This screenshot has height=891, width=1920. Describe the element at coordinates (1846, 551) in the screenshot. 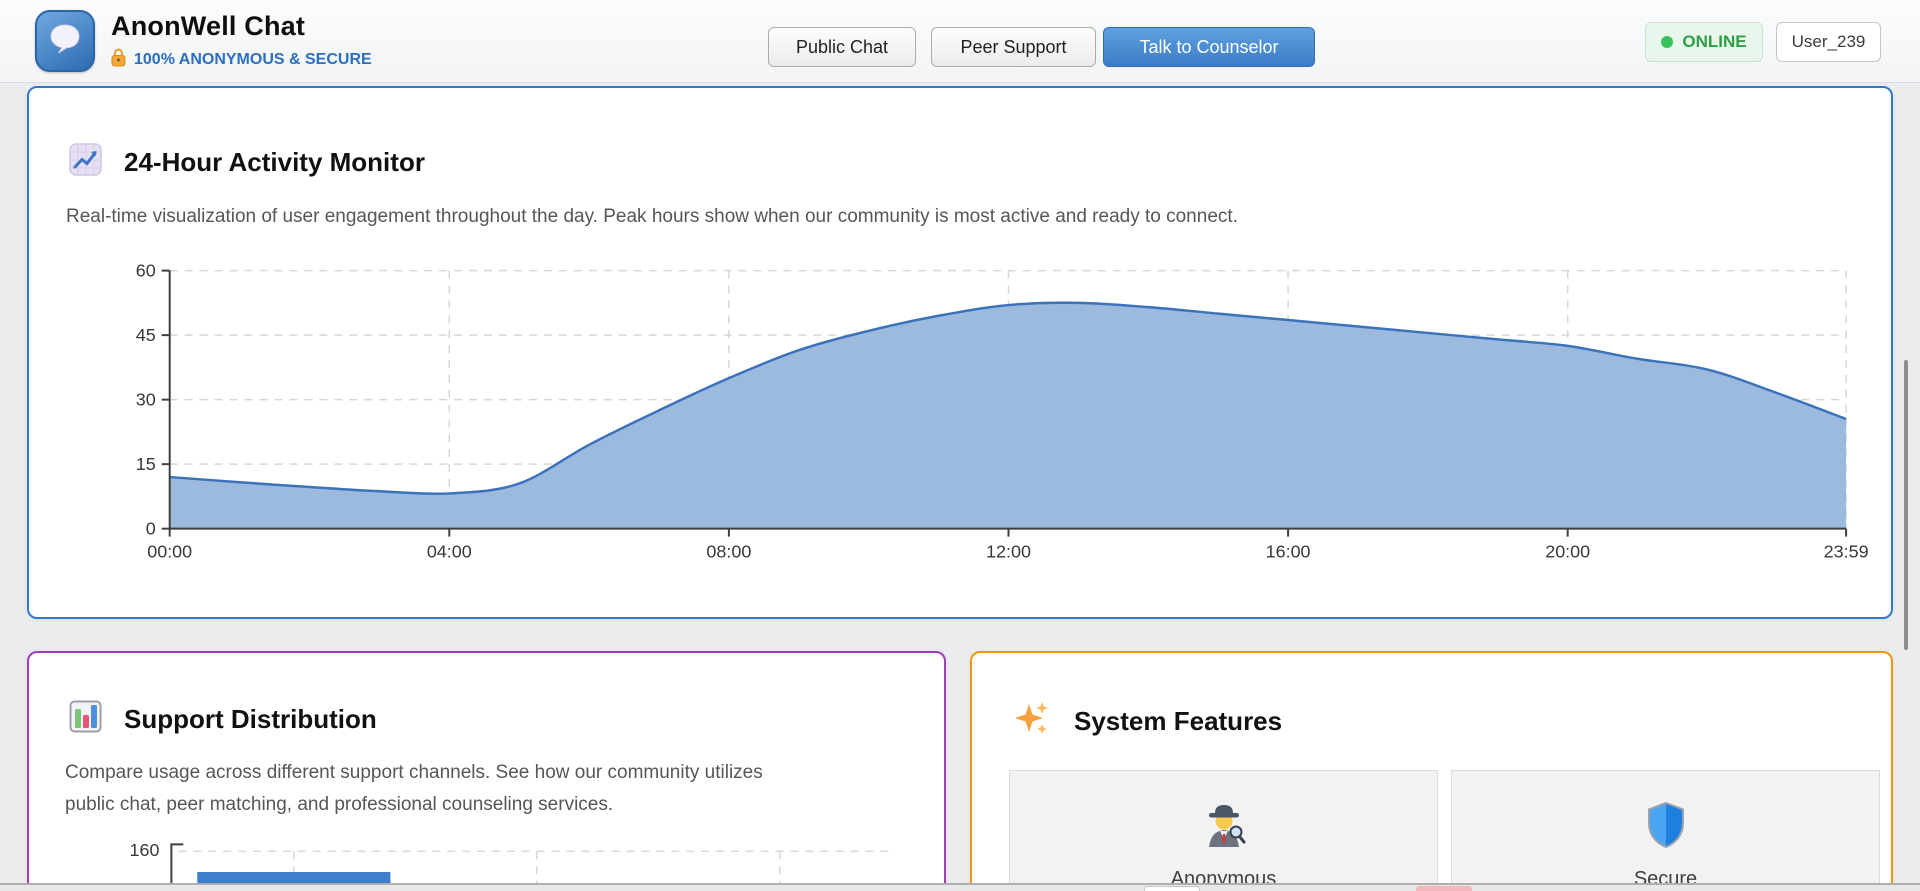

I see `svg-text: 23:59` at that location.